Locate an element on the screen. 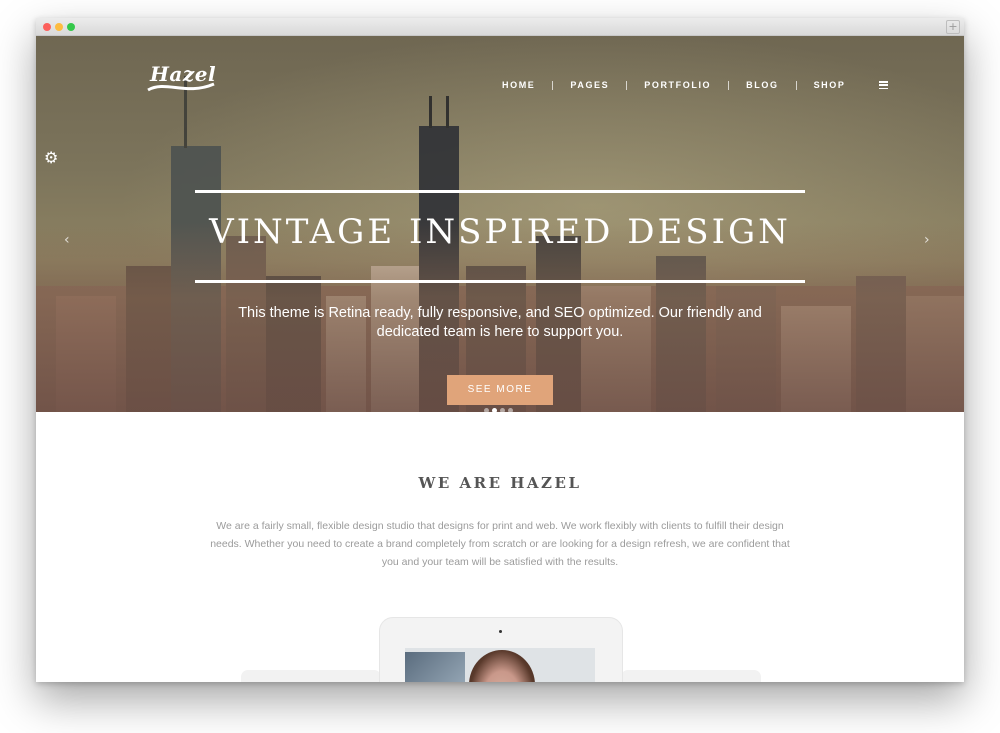 This screenshot has height=733, width=1000. gear-icon: ⚙ is located at coordinates (51, 157).